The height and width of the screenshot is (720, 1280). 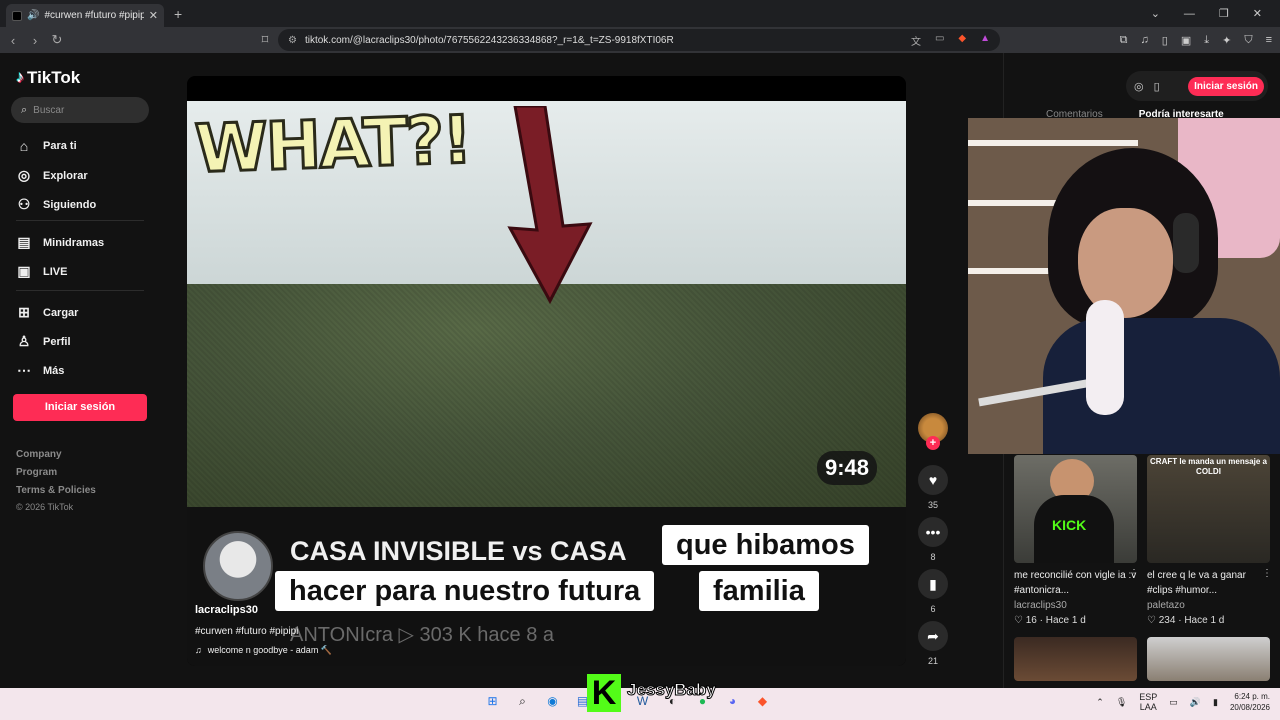 What do you see at coordinates (552, 701) in the screenshot?
I see `edge-icon: ◉` at bounding box center [552, 701].